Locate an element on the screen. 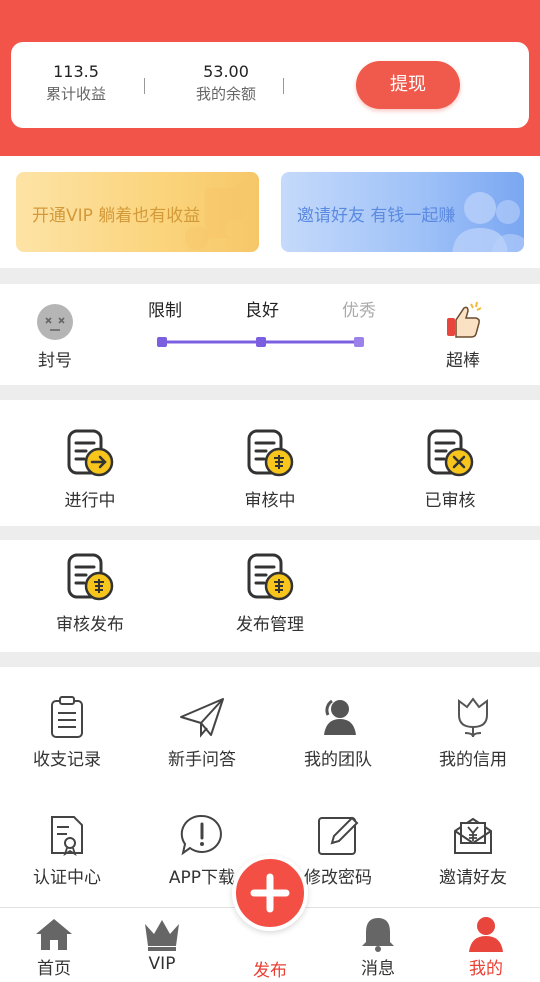  my-team-label: 我的团队 is located at coordinates (338, 760).